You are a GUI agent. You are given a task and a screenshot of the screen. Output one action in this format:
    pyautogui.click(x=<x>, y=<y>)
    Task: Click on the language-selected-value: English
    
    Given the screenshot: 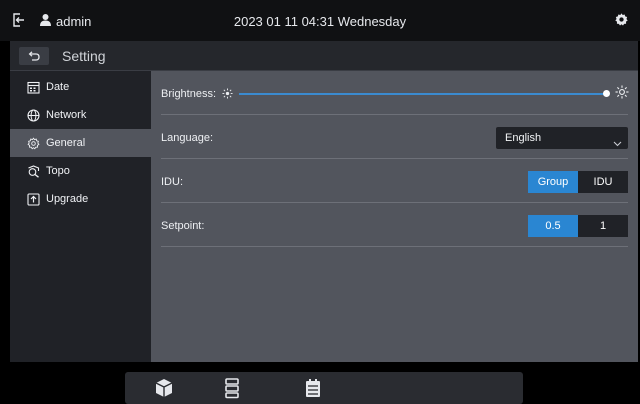 What is the action you would take?
    pyautogui.click(x=523, y=138)
    